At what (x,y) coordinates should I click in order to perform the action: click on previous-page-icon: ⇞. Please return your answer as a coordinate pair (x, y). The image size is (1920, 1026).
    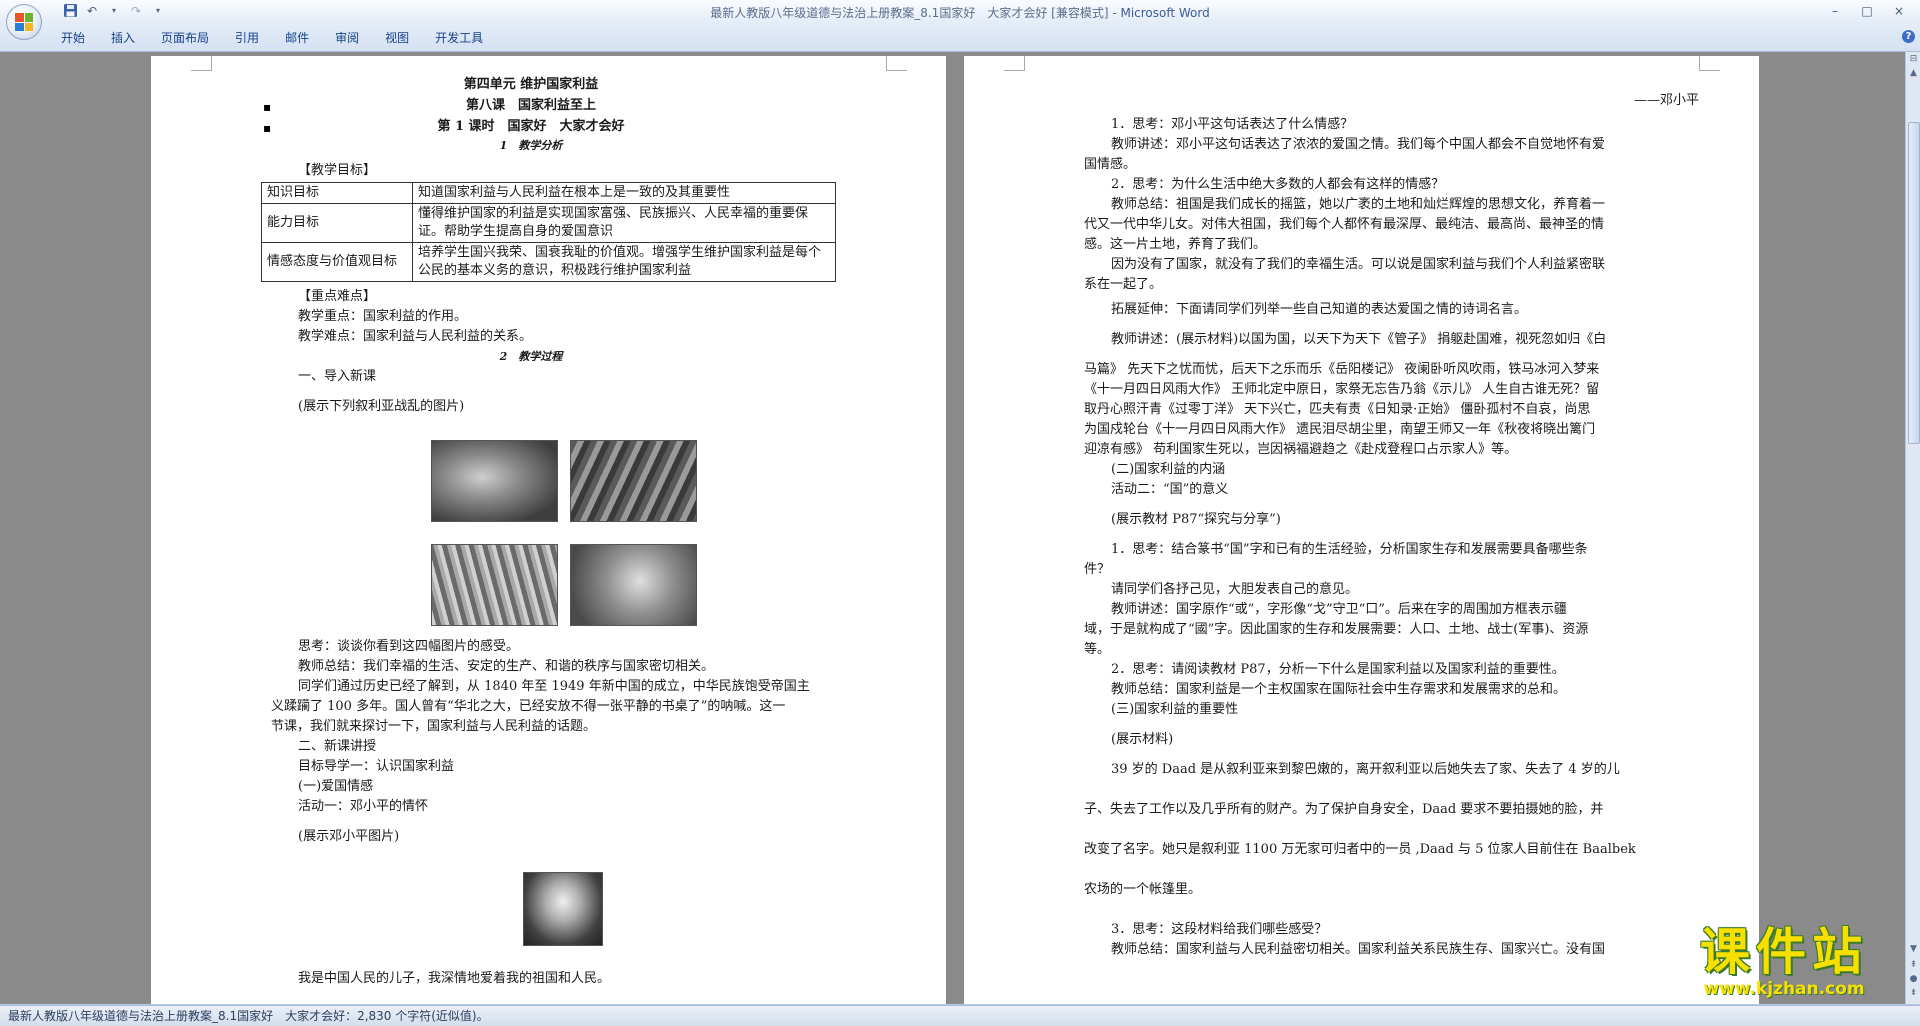
    Looking at the image, I should click on (1913, 965).